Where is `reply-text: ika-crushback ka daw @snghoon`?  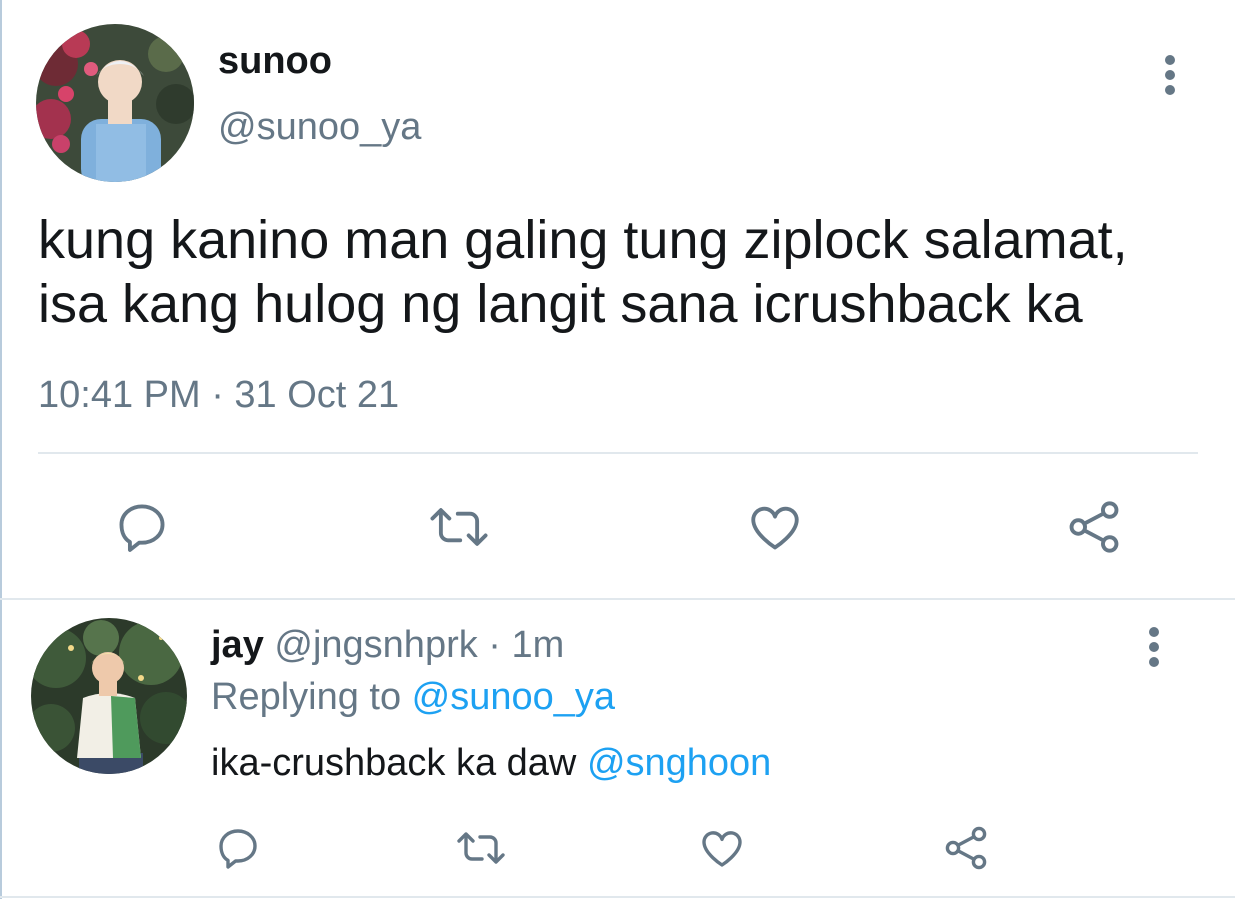
reply-text: ika-crushback ka daw @snghoon is located at coordinates (491, 763).